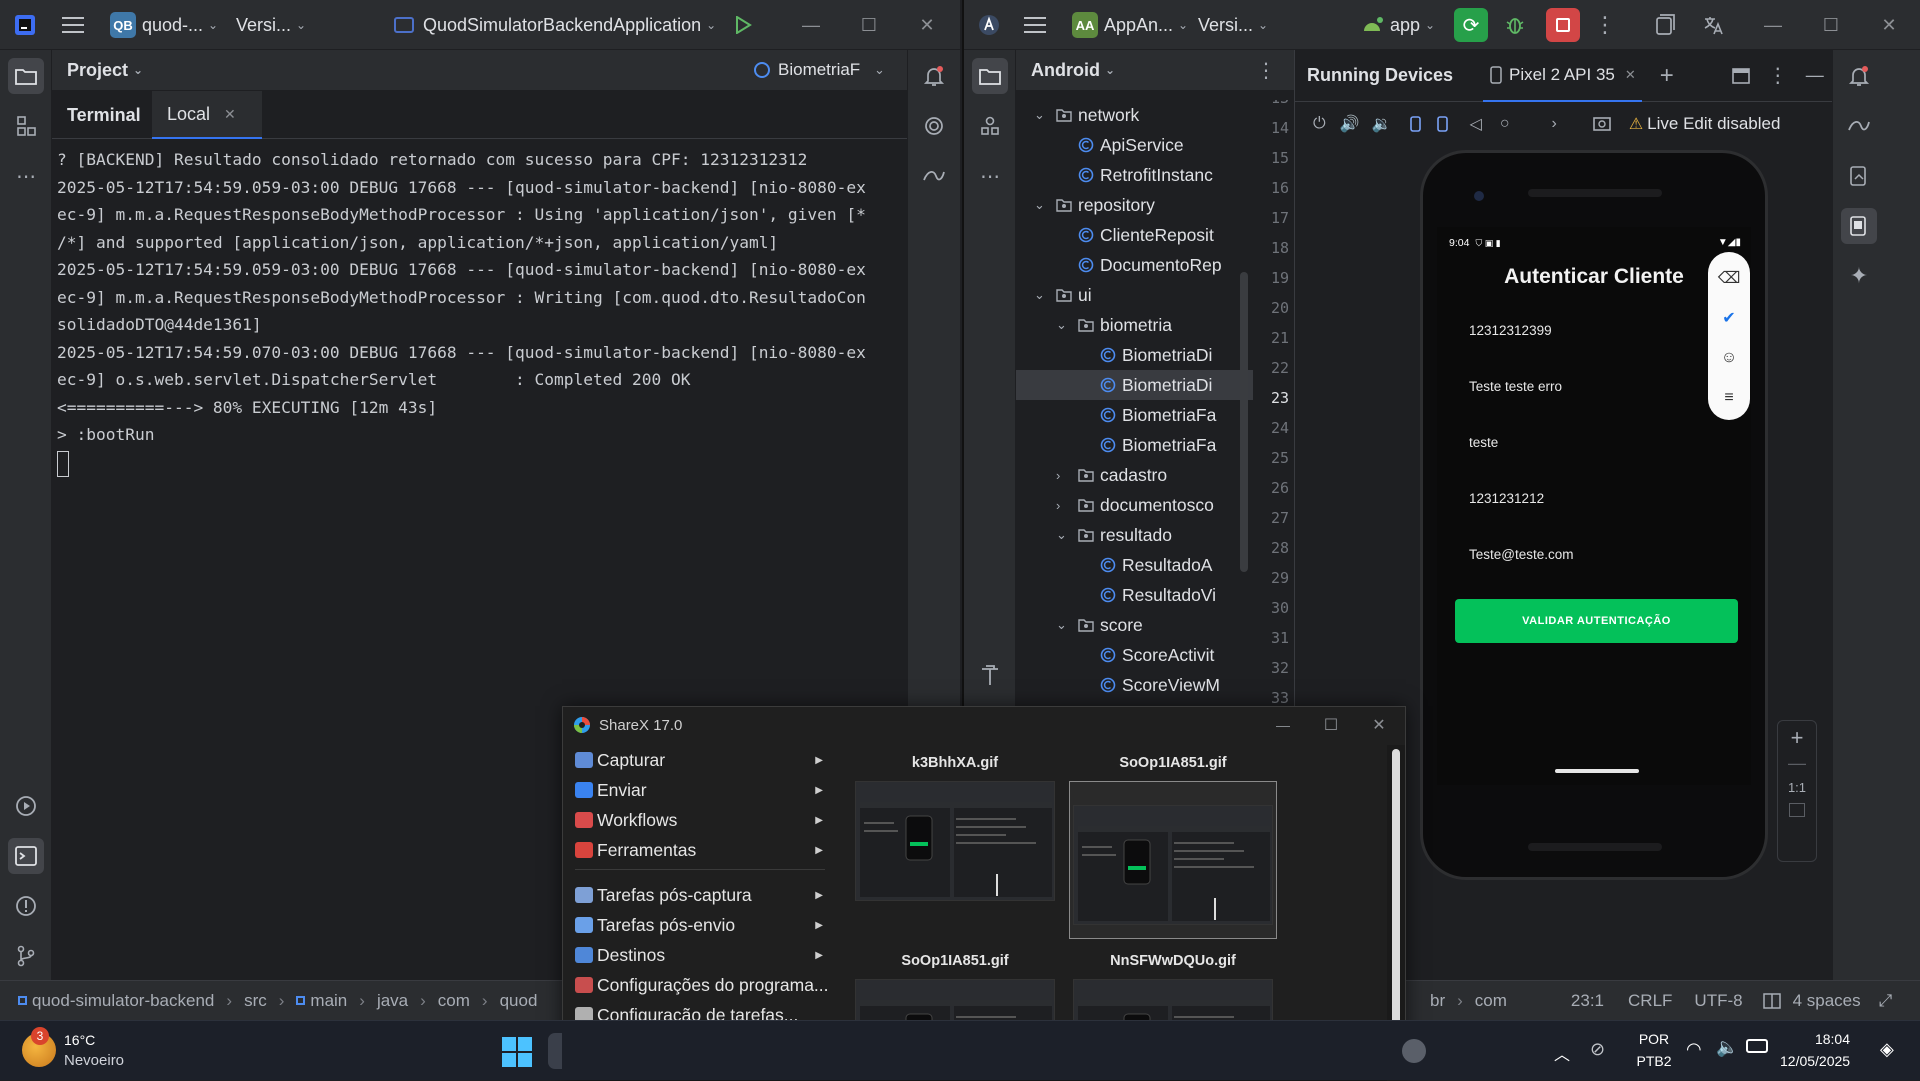 This screenshot has height=1081, width=1920. I want to click on sharex-menu-item: Tarefas pós-captura ▶, so click(699, 895).